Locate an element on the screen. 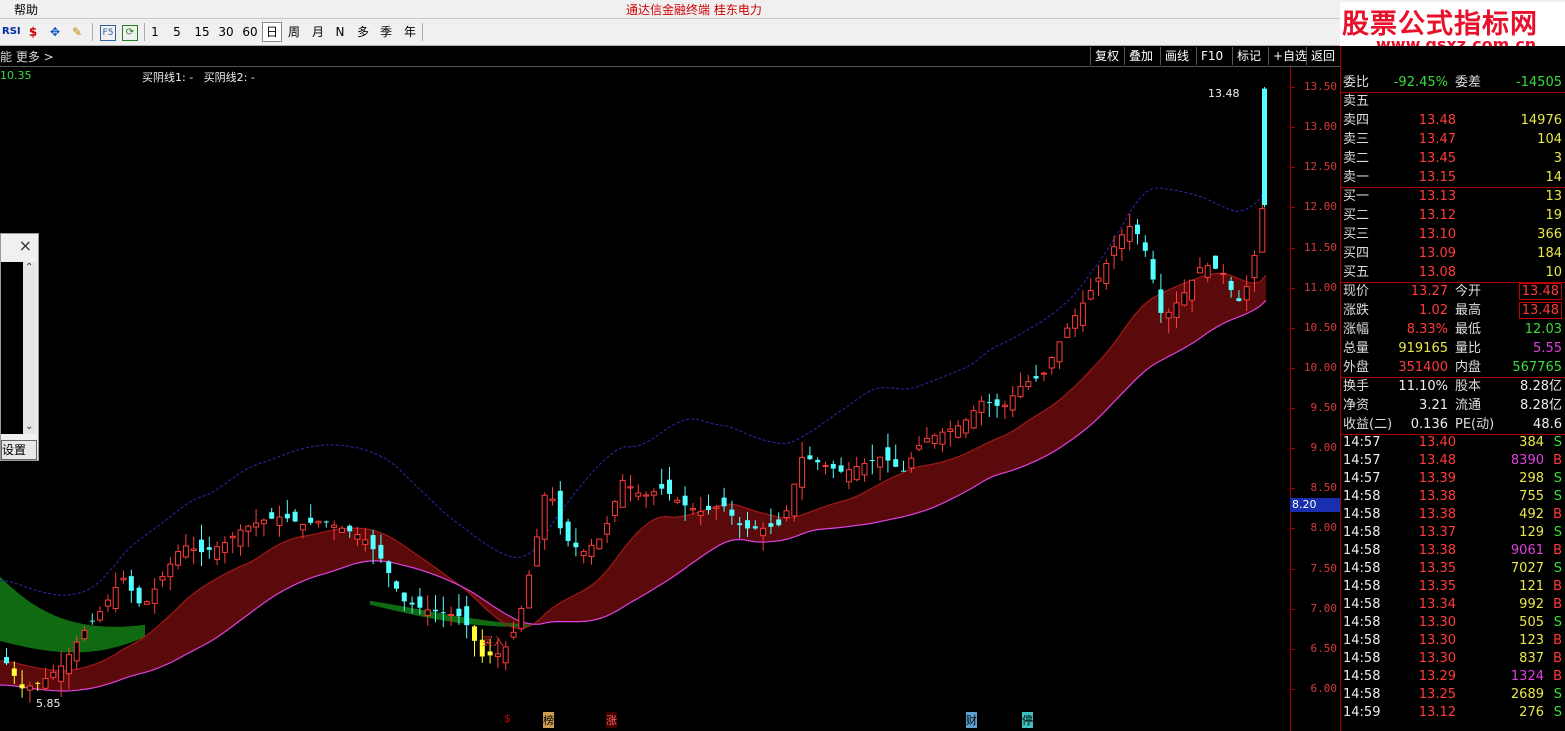 The height and width of the screenshot is (731, 1565). high-marker: 13.48 is located at coordinates (1224, 93).